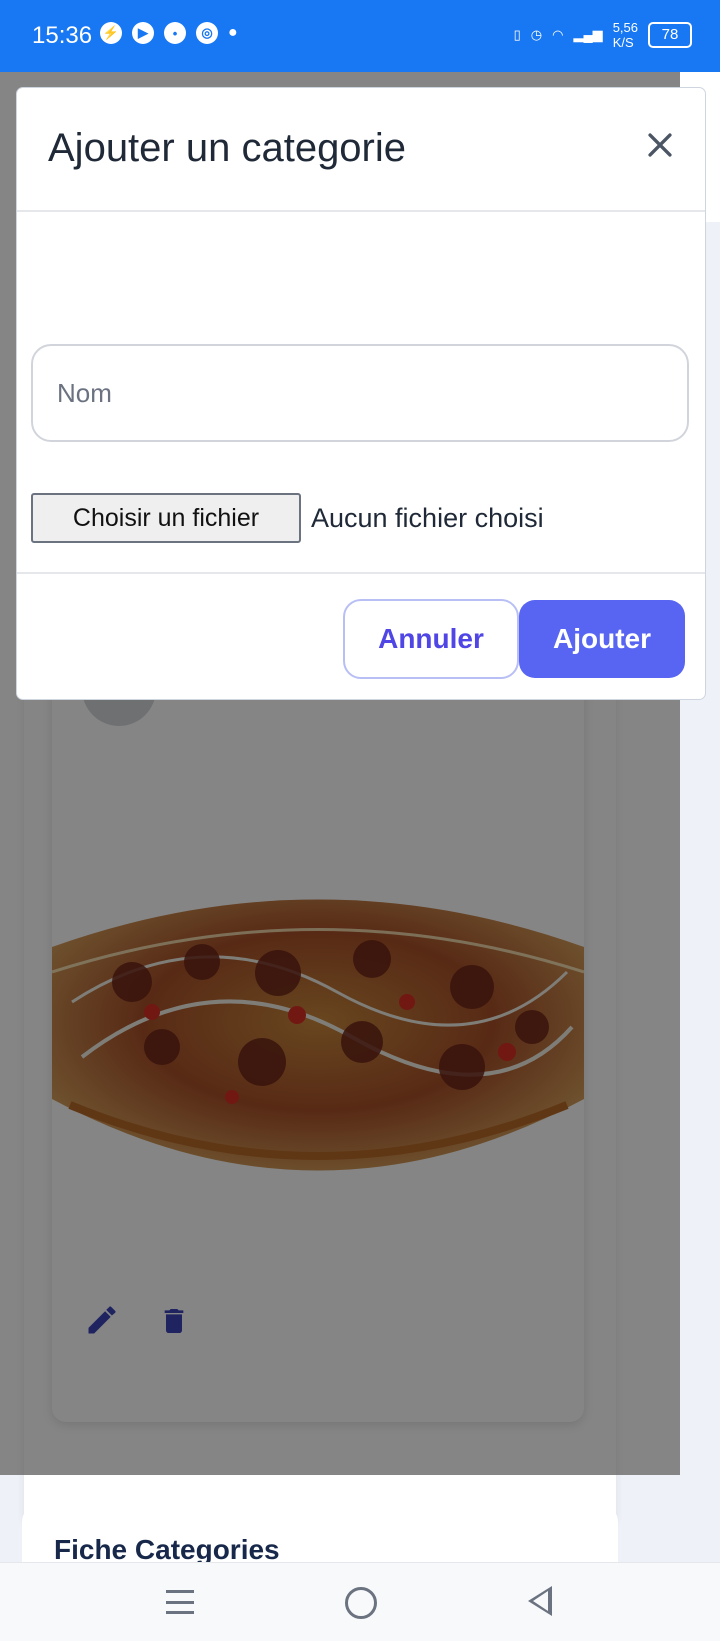 This screenshot has height=1641, width=720. I want to click on vibrate-icon: ▯, so click(517, 34).